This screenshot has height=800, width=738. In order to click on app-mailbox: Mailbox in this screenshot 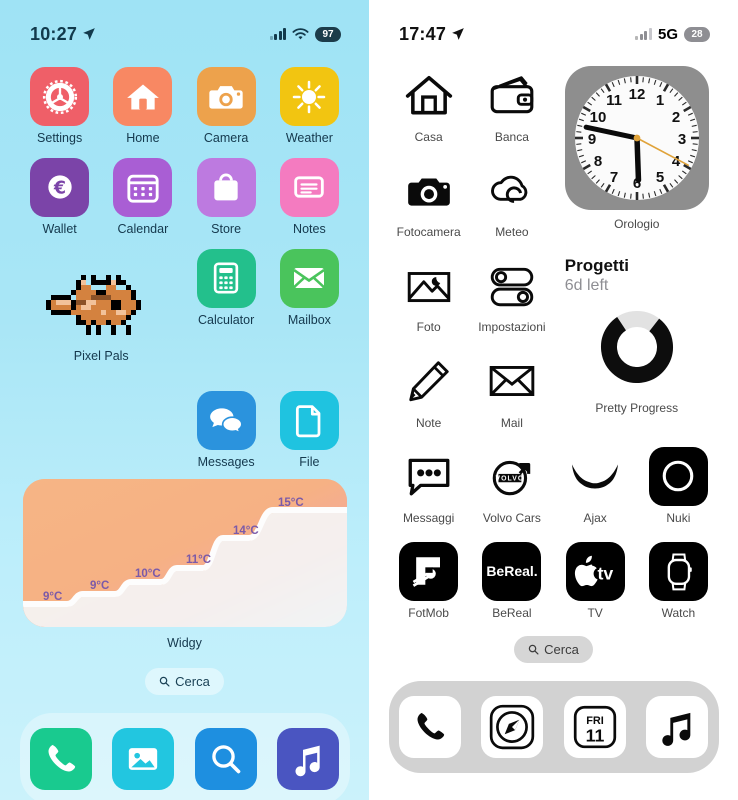, I will do `click(309, 312)`.